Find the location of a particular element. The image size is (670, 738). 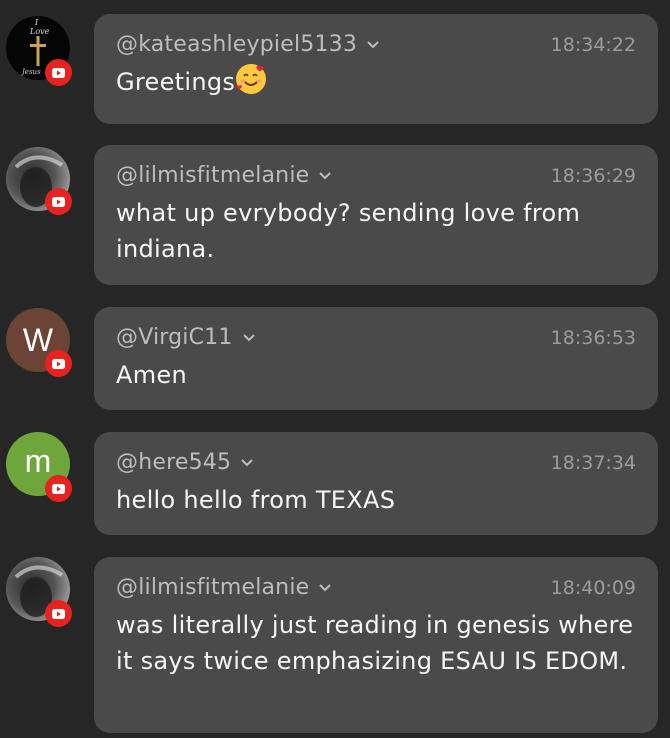

username: @here545 is located at coordinates (173, 462).